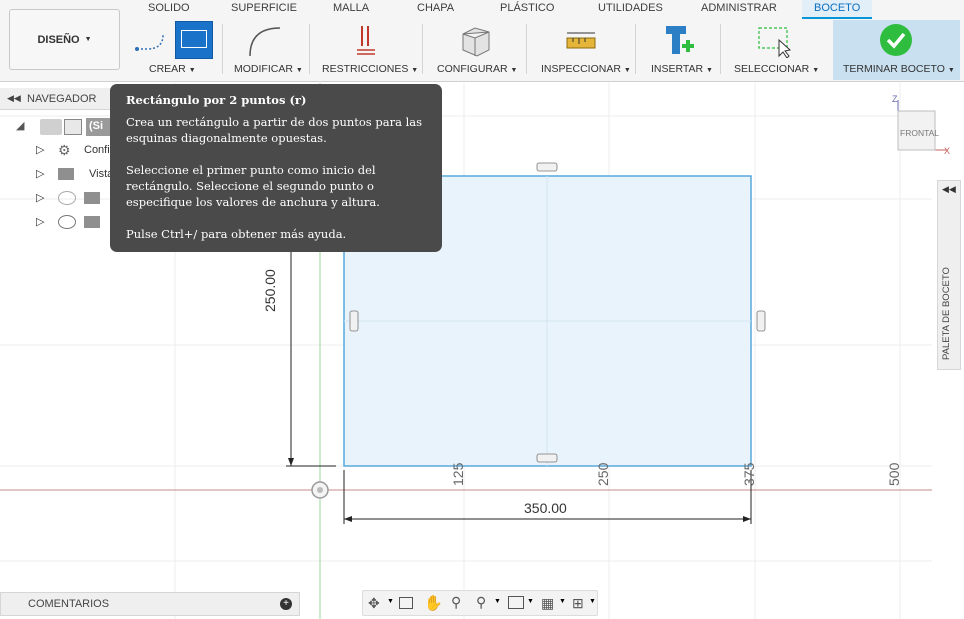 Image resolution: width=964 pixels, height=619 pixels. I want to click on width-dimension: 350.00, so click(545, 508).